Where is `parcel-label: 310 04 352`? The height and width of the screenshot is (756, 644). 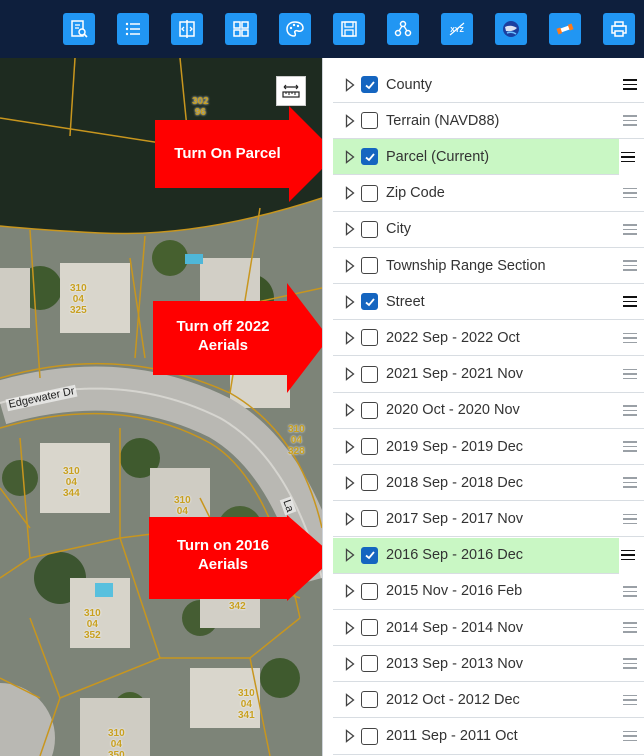 parcel-label: 310 04 352 is located at coordinates (92, 624).